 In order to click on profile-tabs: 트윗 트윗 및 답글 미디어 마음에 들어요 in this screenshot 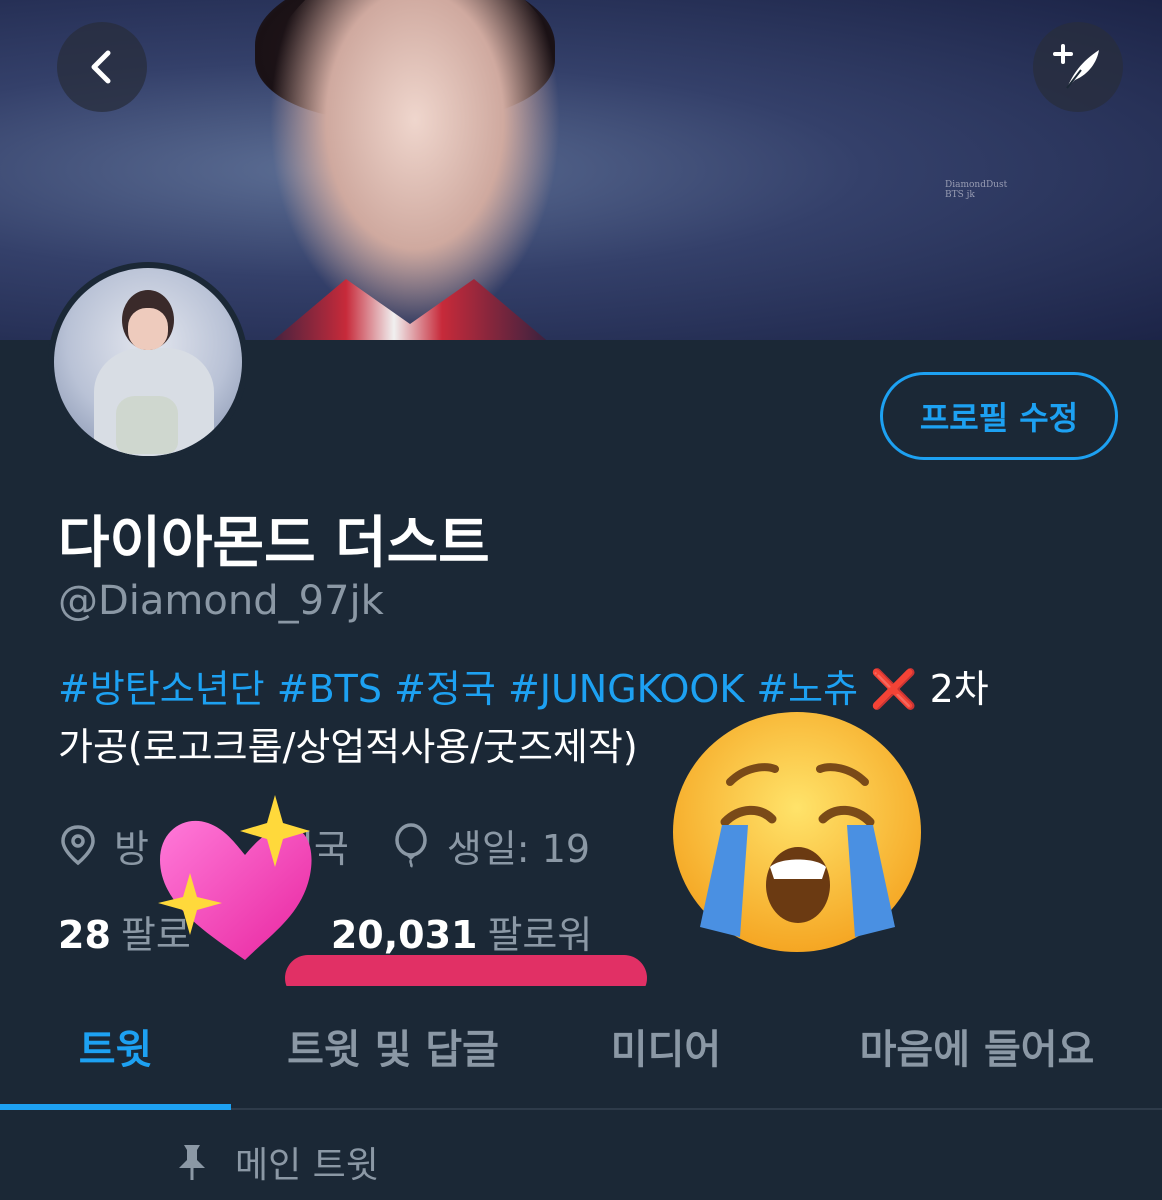, I will do `click(581, 1048)`.